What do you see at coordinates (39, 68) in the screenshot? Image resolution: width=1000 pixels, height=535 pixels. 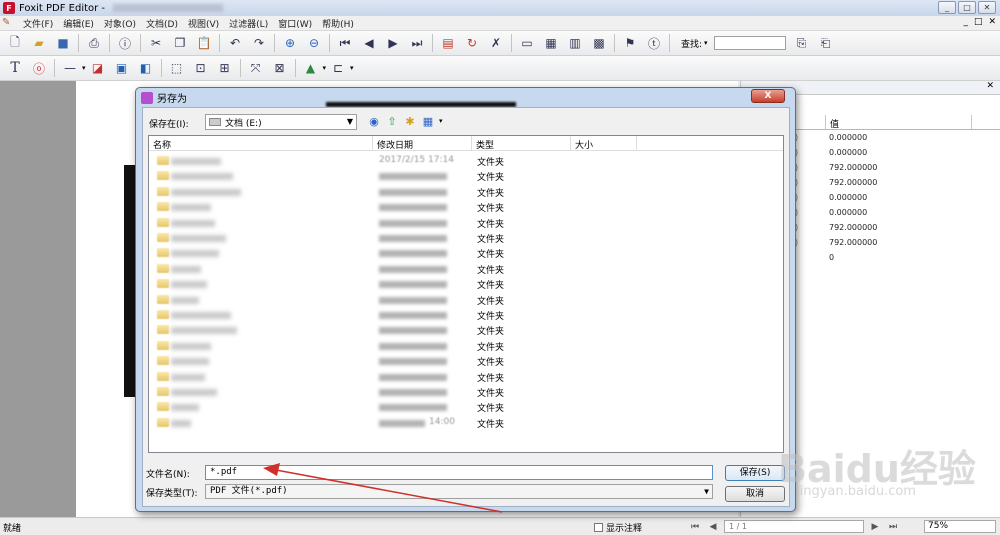 I see `color-tool-icon: ⓞ` at bounding box center [39, 68].